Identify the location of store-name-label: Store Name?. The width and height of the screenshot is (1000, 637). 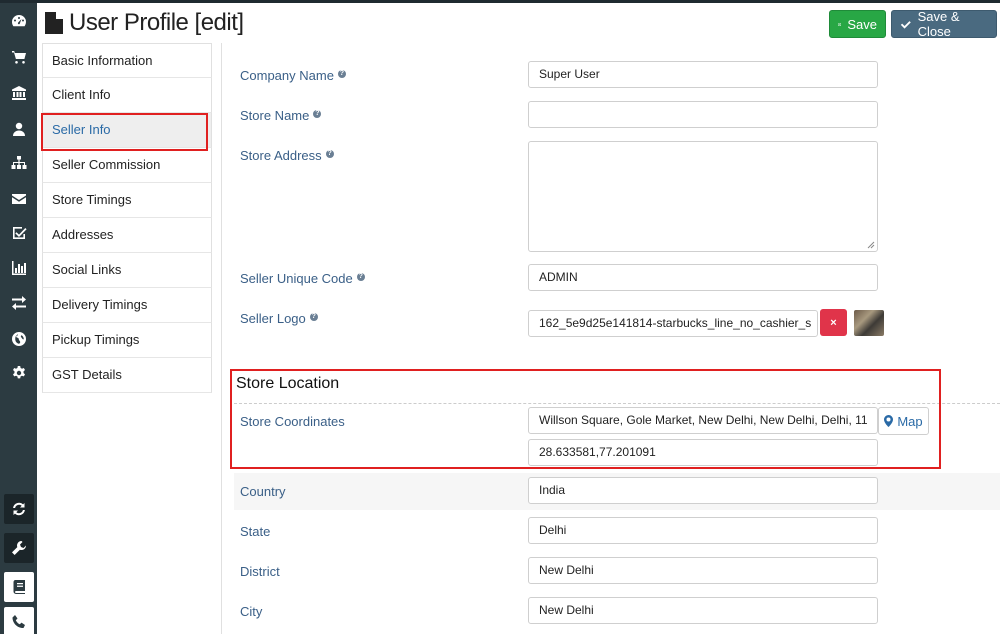
(281, 115).